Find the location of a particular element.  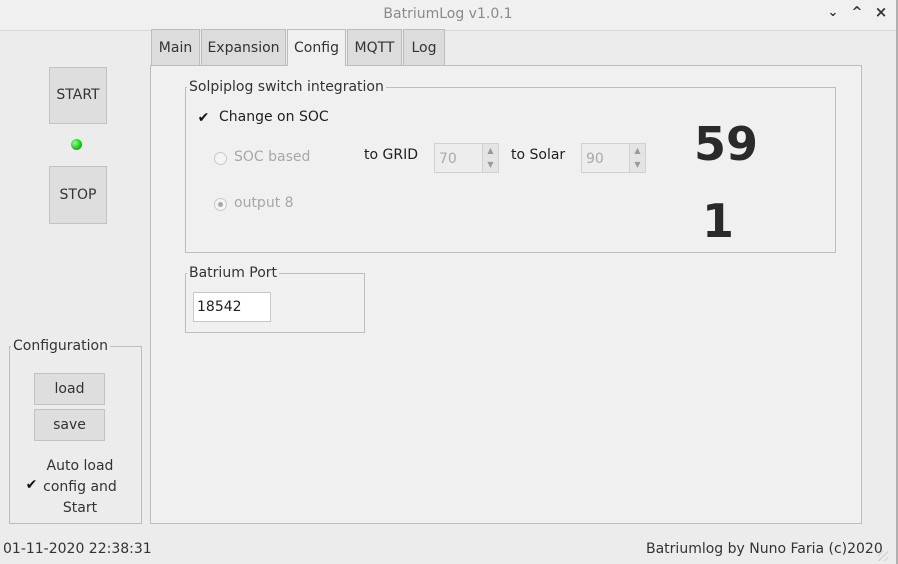

to-solar-value: 90 is located at coordinates (595, 159).